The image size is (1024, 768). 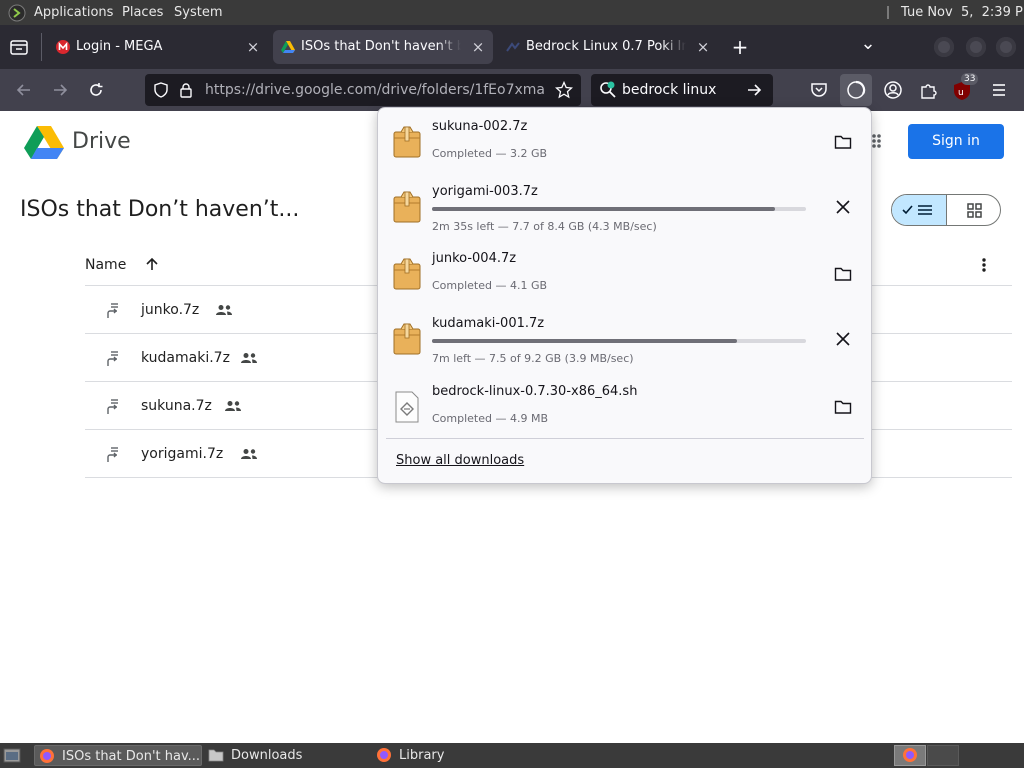 What do you see at coordinates (564, 90) in the screenshot?
I see `bookmark-star-icon` at bounding box center [564, 90].